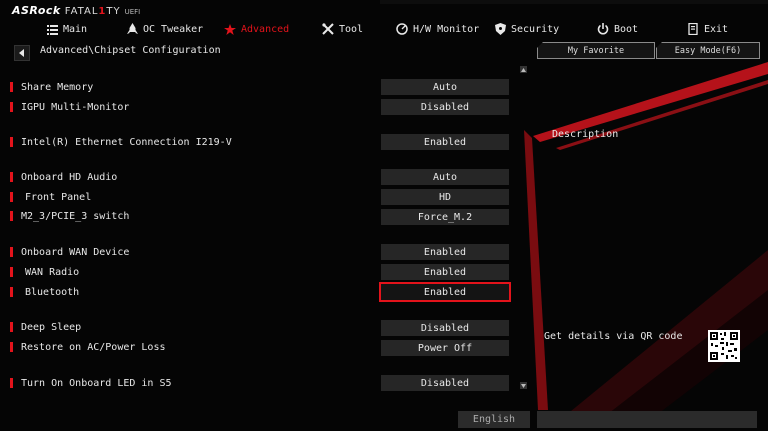 This screenshot has width=768, height=431. I want to click on tab-exit-label: Exit, so click(716, 29).